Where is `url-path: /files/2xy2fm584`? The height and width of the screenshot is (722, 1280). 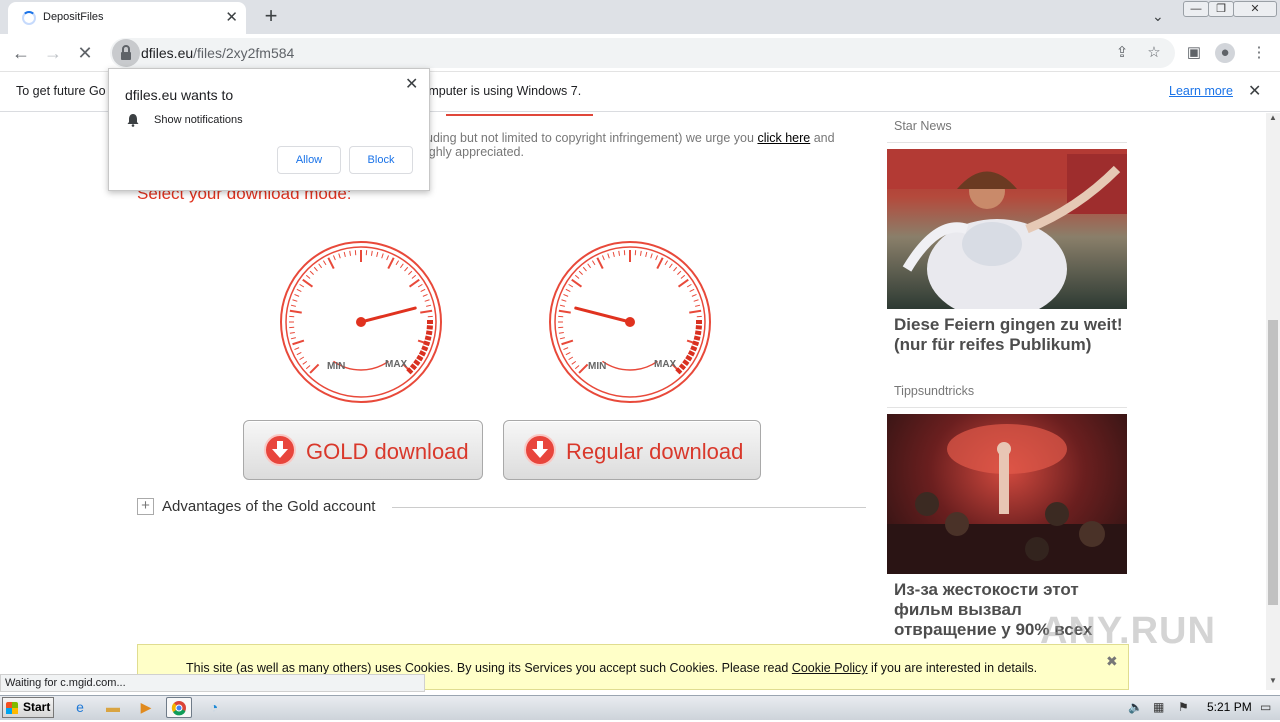 url-path: /files/2xy2fm584 is located at coordinates (243, 53).